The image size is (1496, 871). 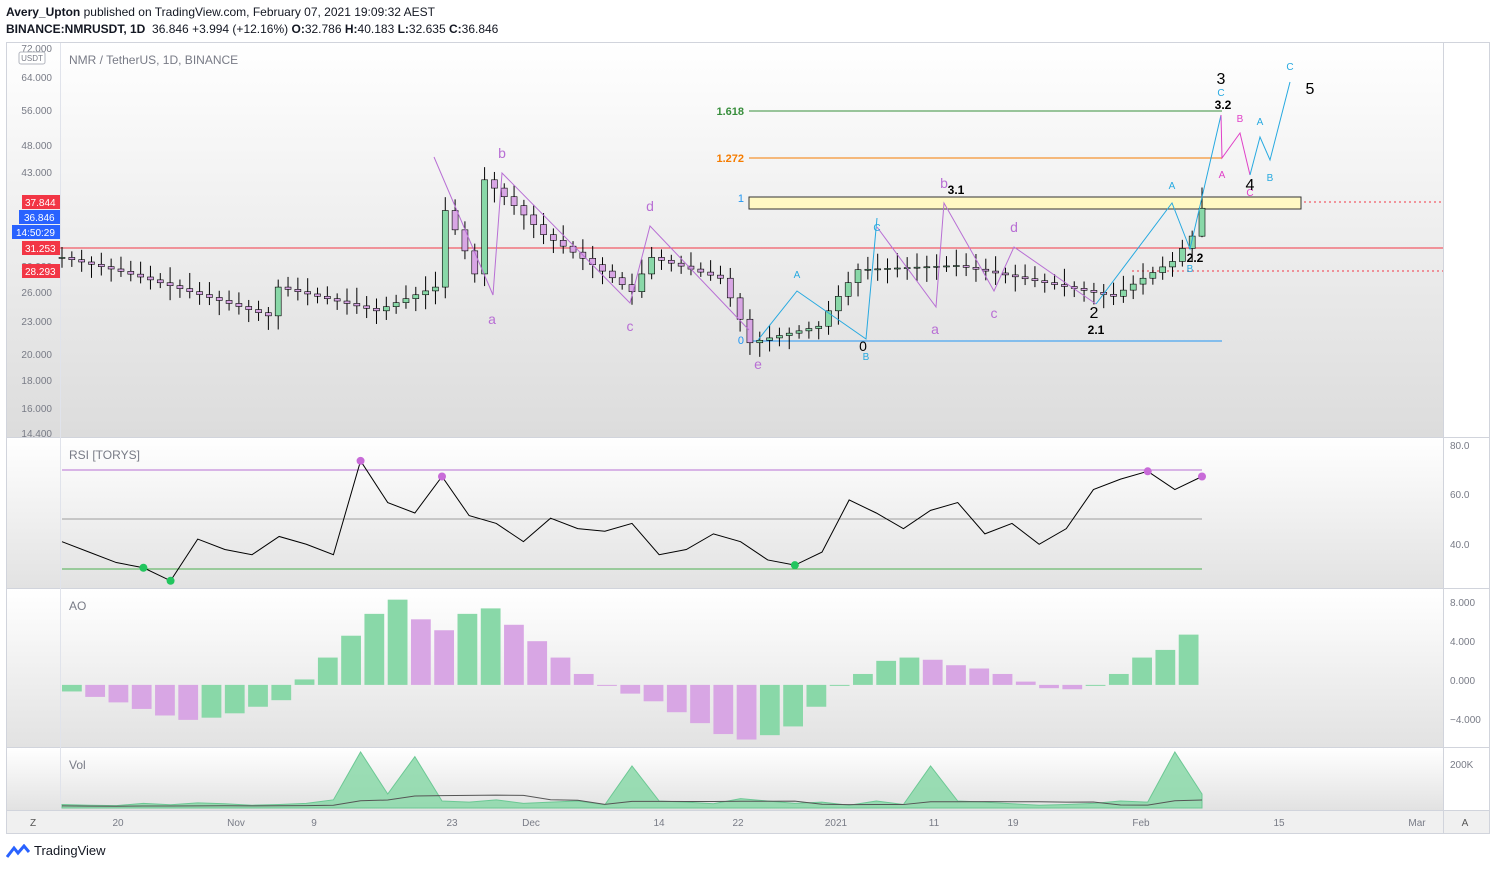 I want to click on ao-scale: 8.000 4.000 0.000 −4.000, so click(x=1465, y=662).